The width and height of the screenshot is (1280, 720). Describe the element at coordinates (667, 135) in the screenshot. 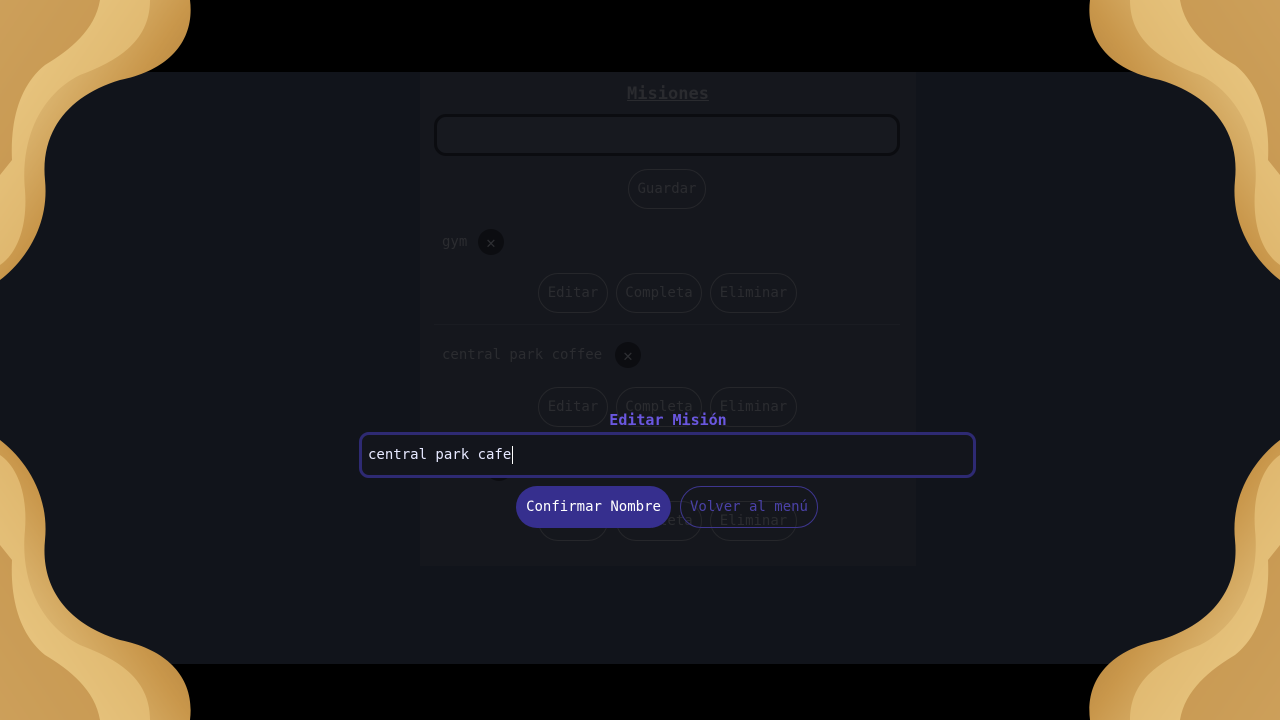

I see `new-mission-input` at that location.